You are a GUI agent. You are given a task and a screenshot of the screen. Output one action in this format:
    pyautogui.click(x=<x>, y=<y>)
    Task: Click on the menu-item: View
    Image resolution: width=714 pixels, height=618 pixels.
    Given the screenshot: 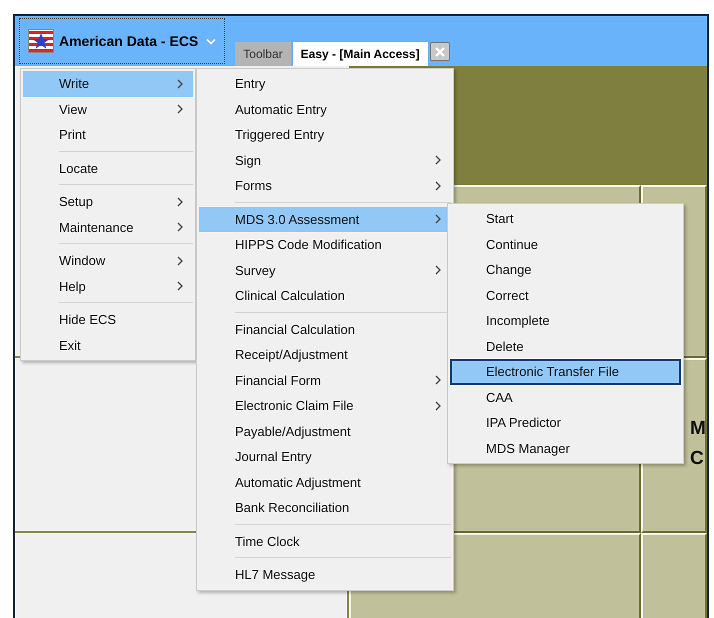 What is the action you would take?
    pyautogui.click(x=108, y=109)
    